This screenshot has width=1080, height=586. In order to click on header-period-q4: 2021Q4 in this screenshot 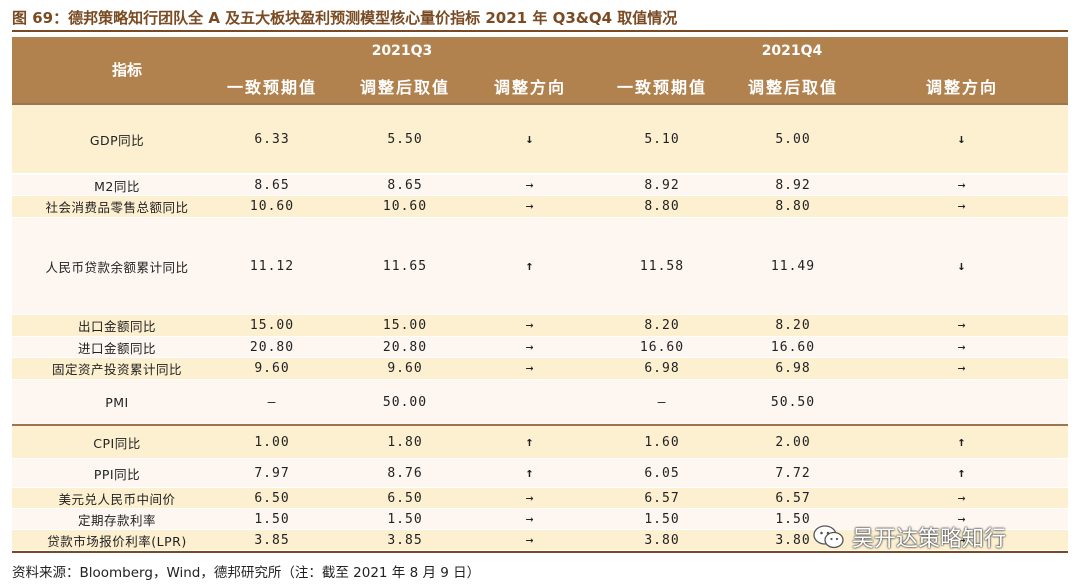, I will do `click(792, 51)`.